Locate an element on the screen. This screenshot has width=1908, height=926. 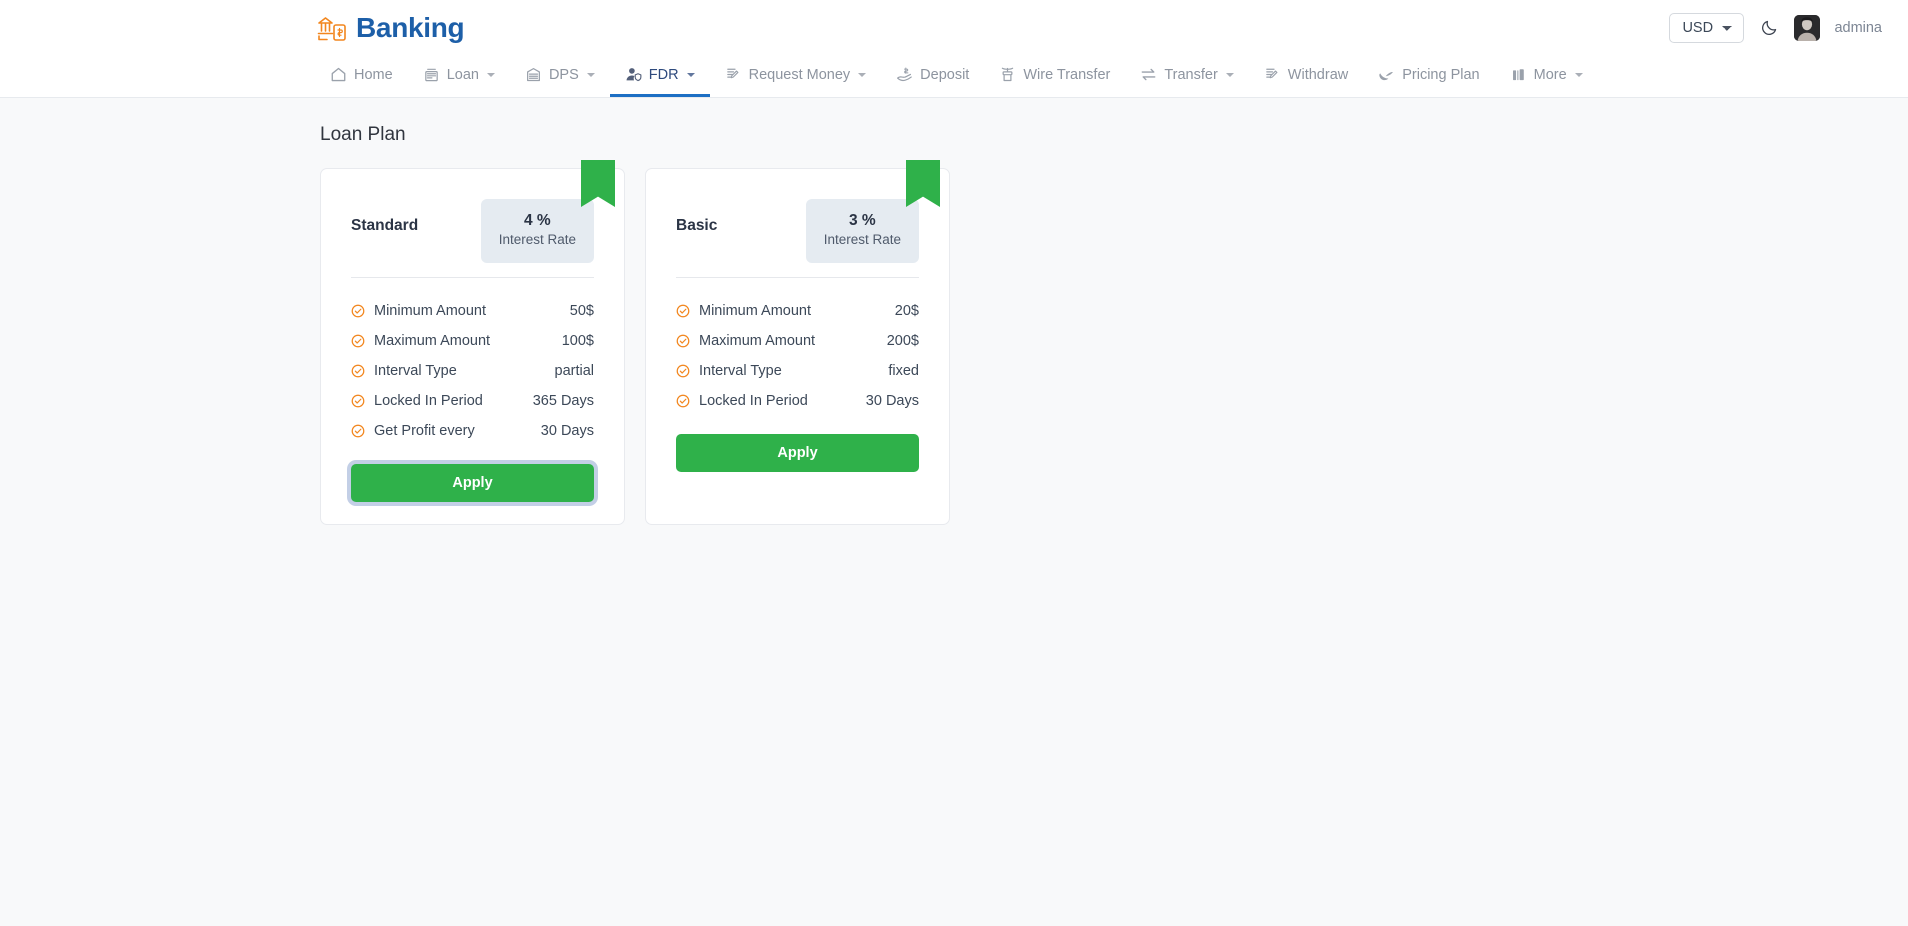
nav-item-pricing-plan: Pricing Plan is located at coordinates (1428, 76).